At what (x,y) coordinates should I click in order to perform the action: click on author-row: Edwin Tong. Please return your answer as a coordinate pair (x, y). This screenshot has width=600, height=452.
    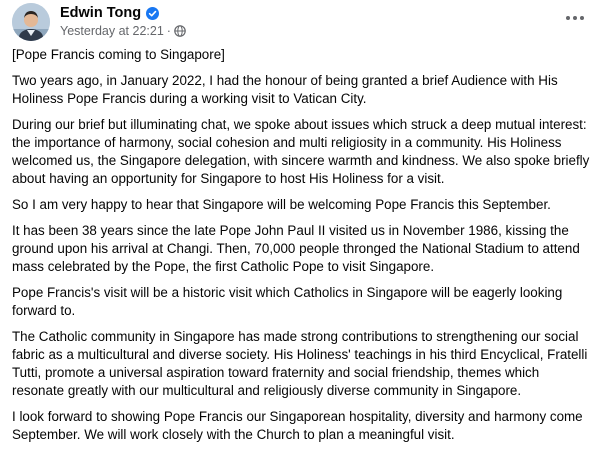
    Looking at the image, I should click on (110, 13).